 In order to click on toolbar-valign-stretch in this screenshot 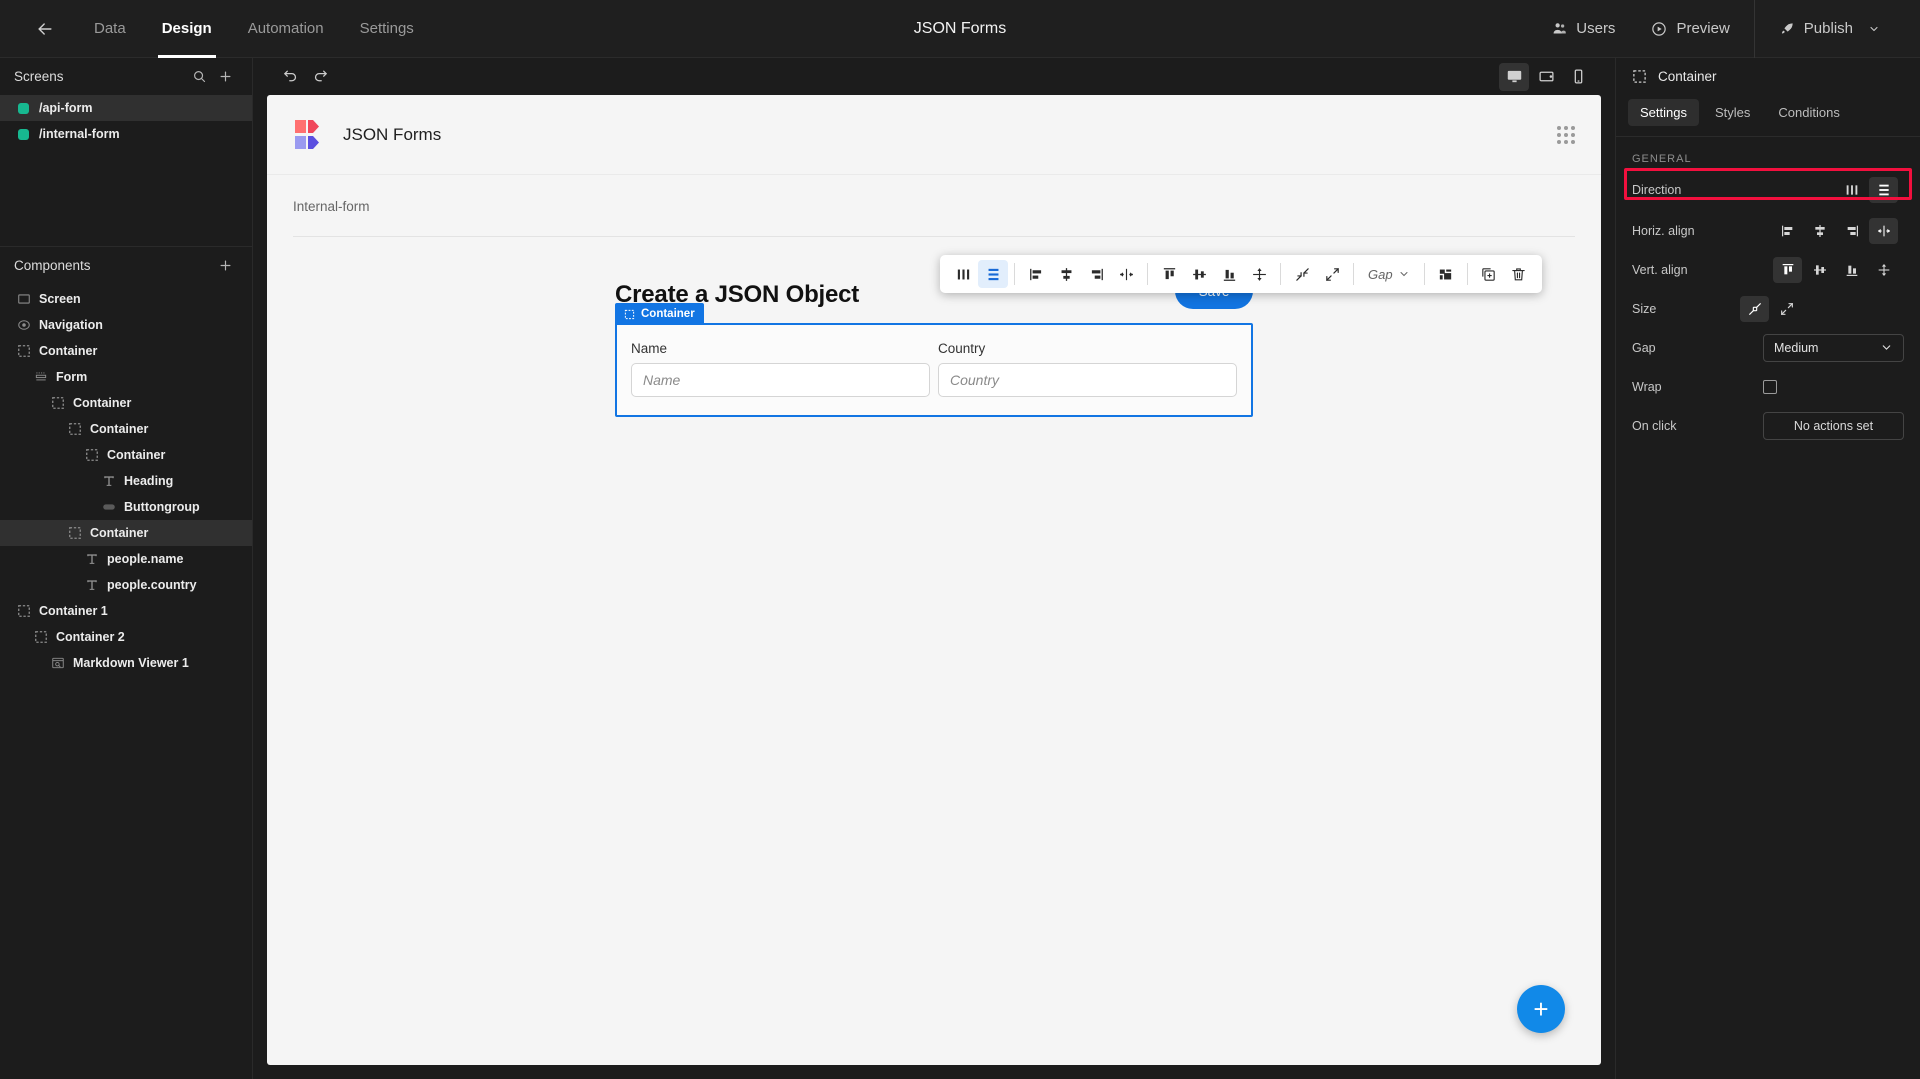, I will do `click(1259, 274)`.